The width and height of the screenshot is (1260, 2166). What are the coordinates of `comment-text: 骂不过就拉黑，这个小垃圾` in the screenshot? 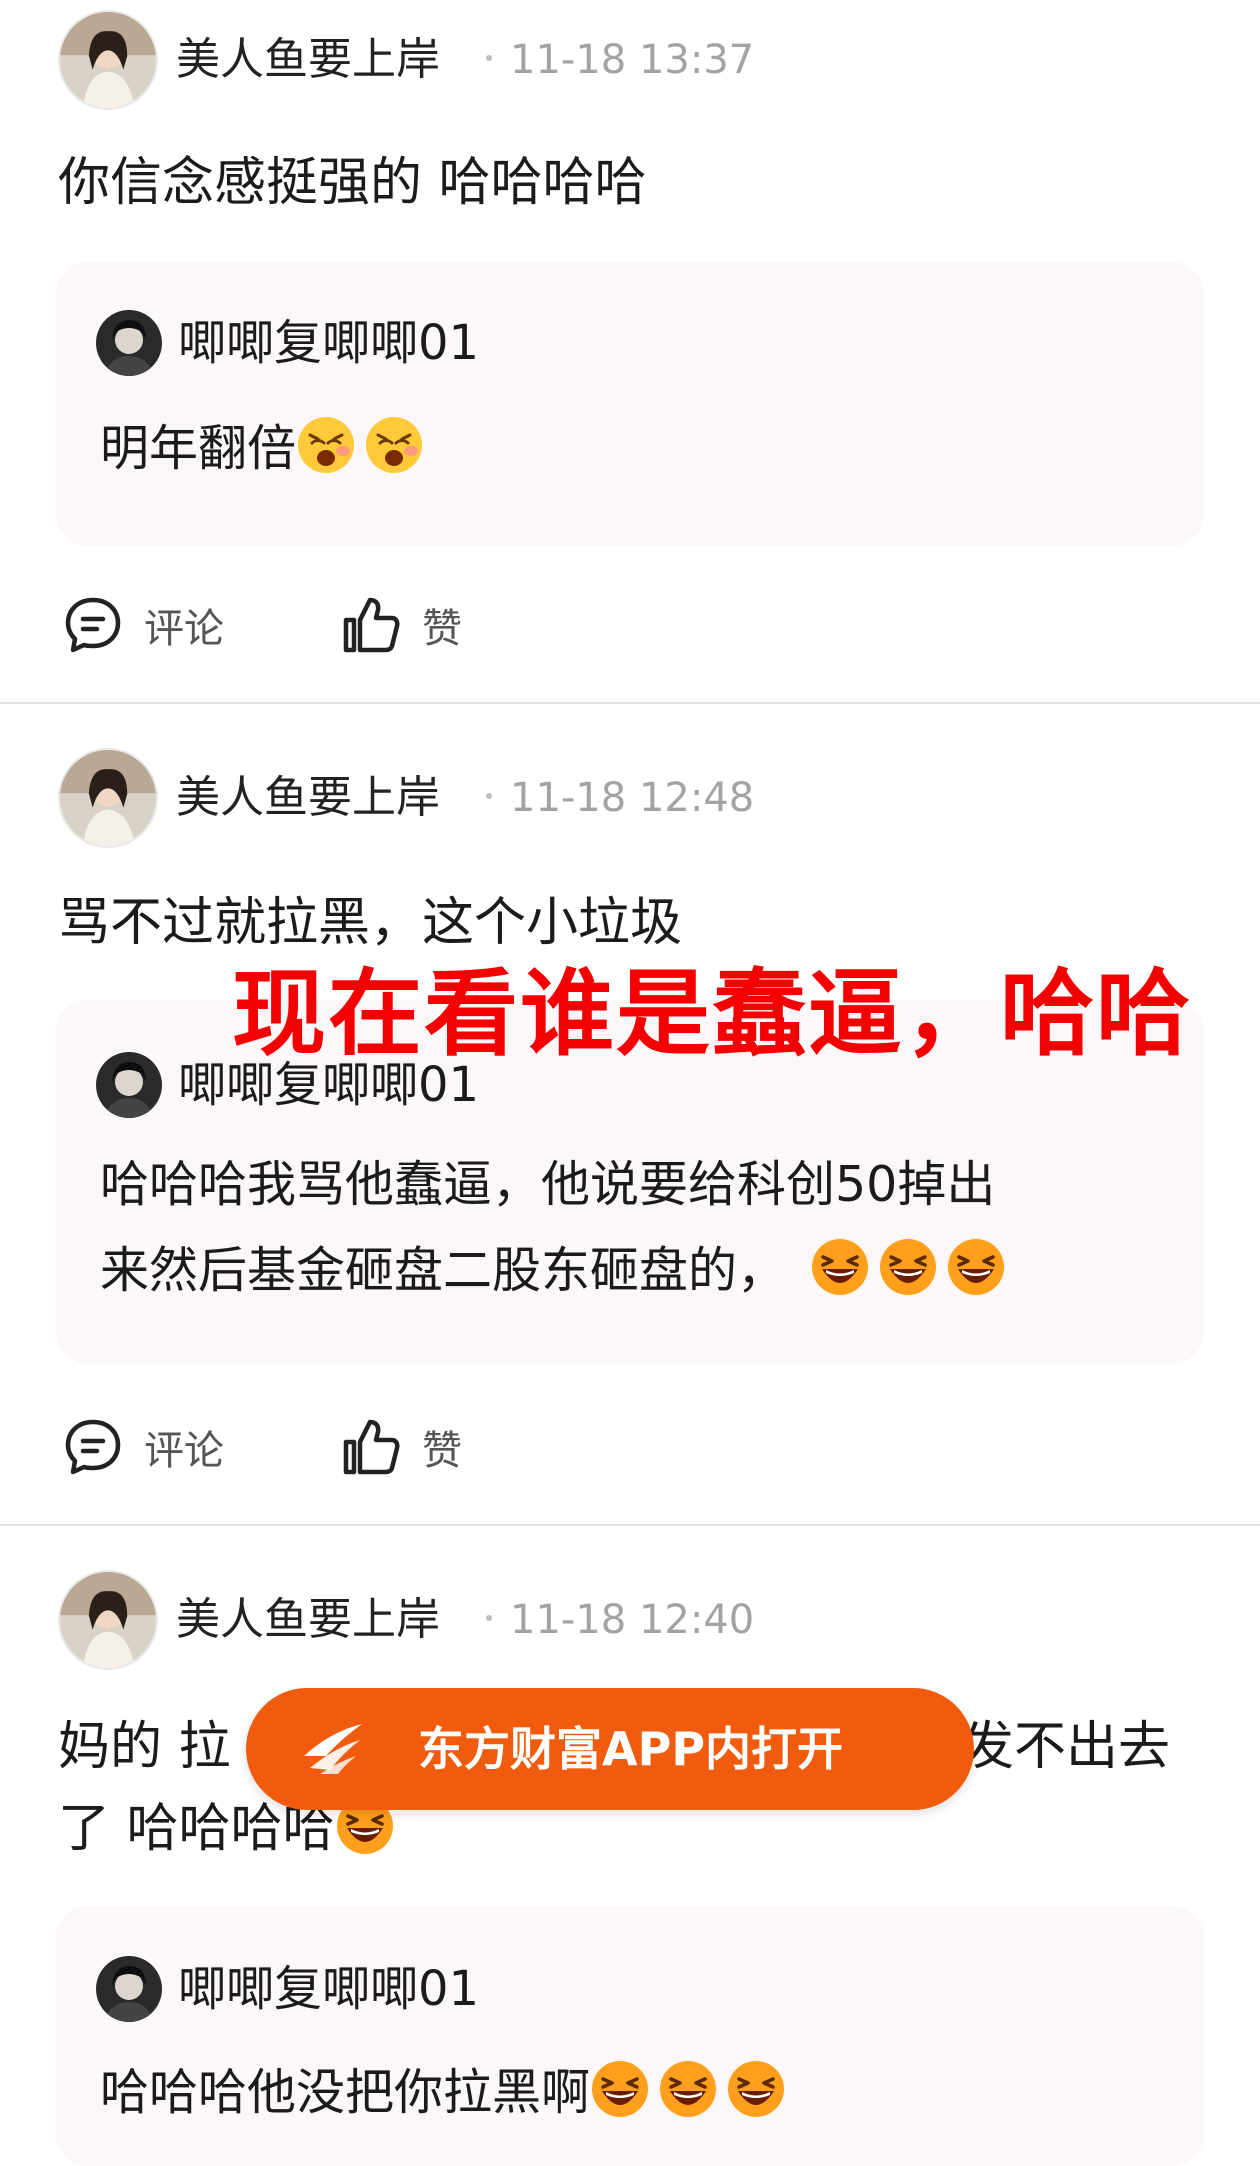 It's located at (370, 923).